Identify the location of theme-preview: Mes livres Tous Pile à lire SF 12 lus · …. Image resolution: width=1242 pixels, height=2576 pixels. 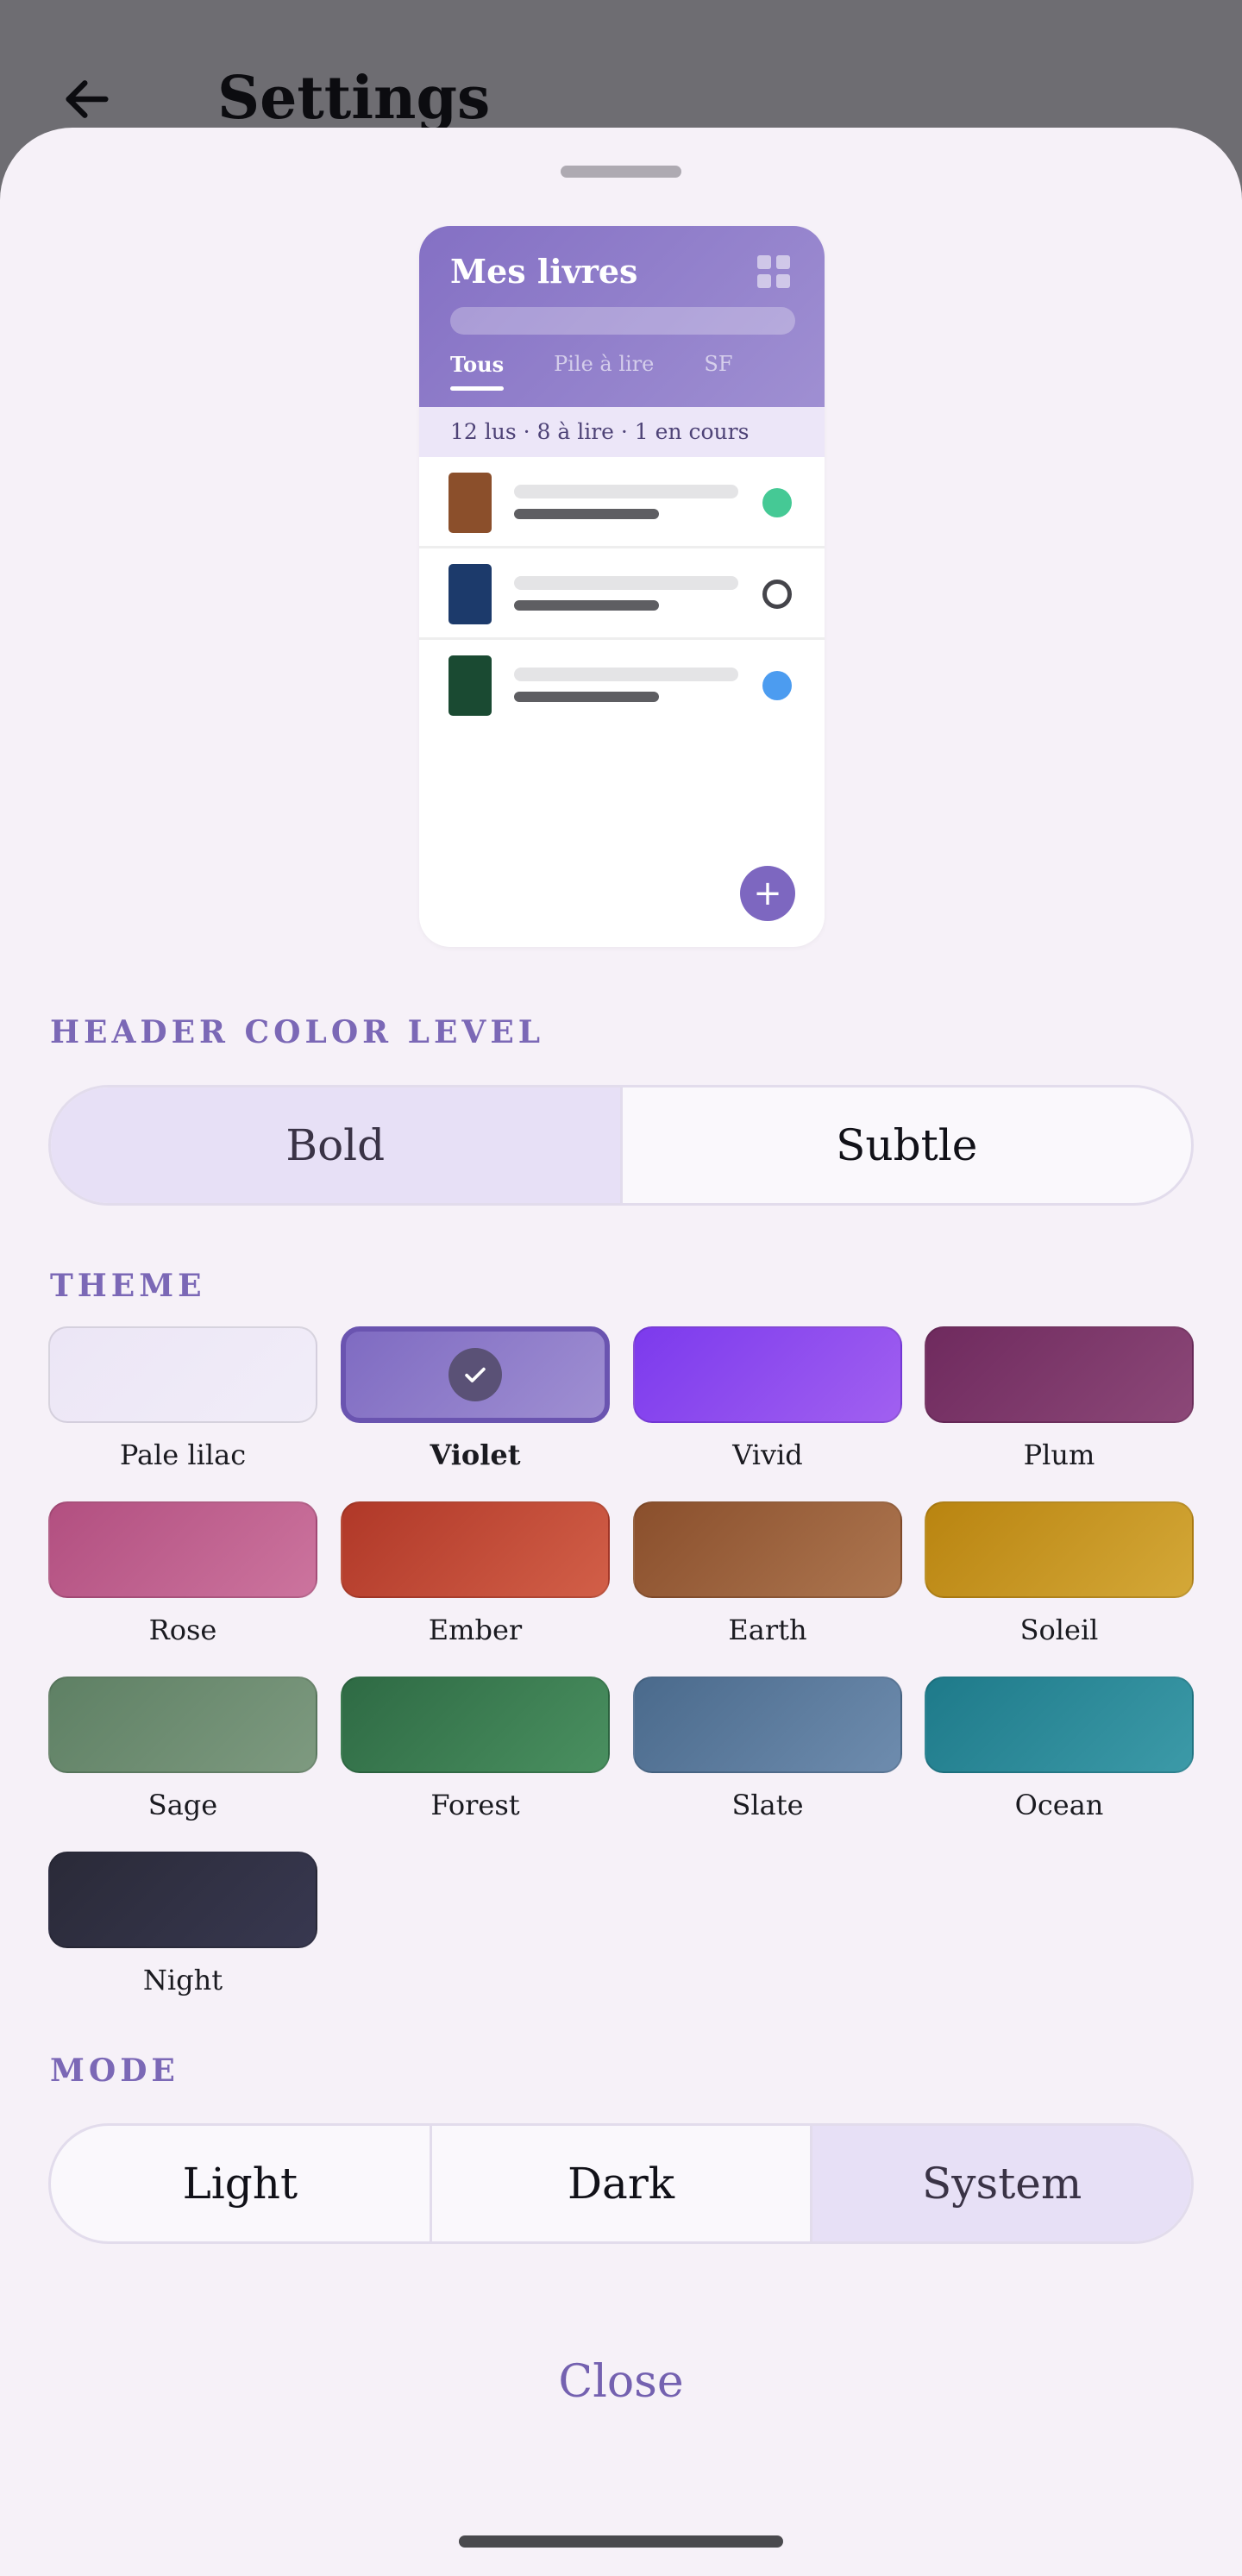
(622, 586).